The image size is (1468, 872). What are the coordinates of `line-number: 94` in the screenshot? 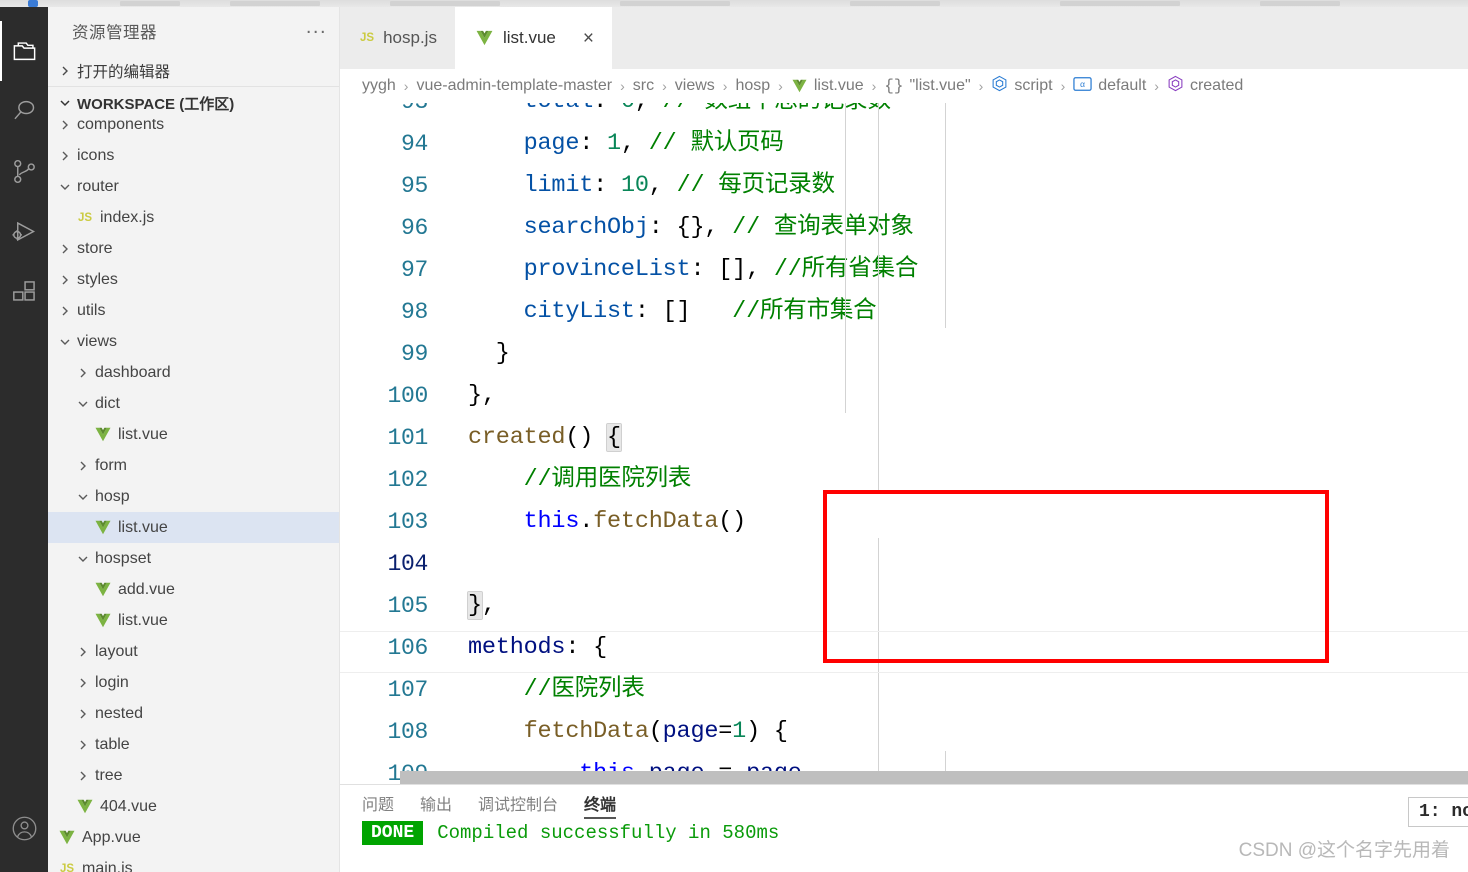 It's located at (414, 144).